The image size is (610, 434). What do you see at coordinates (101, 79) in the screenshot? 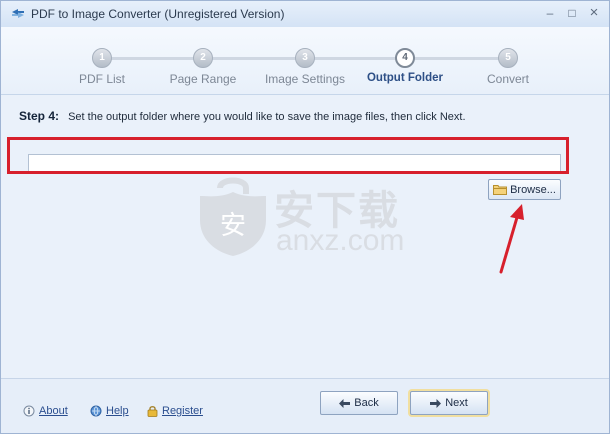
I see `step-1-label: PDF List` at bounding box center [101, 79].